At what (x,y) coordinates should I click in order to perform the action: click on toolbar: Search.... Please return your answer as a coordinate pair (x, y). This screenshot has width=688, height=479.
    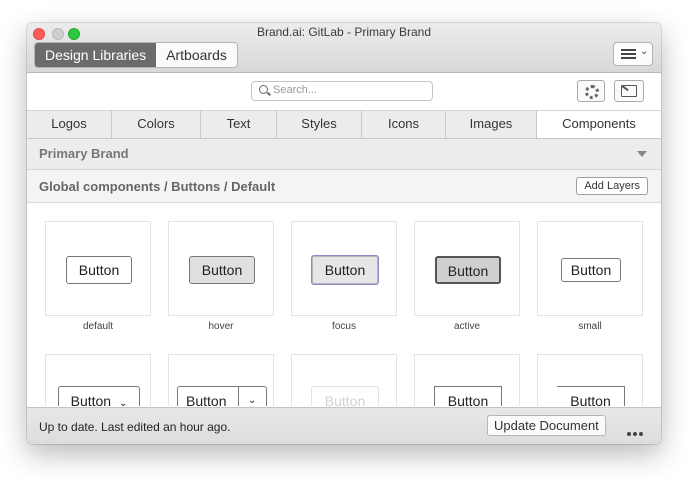
    Looking at the image, I should click on (344, 92).